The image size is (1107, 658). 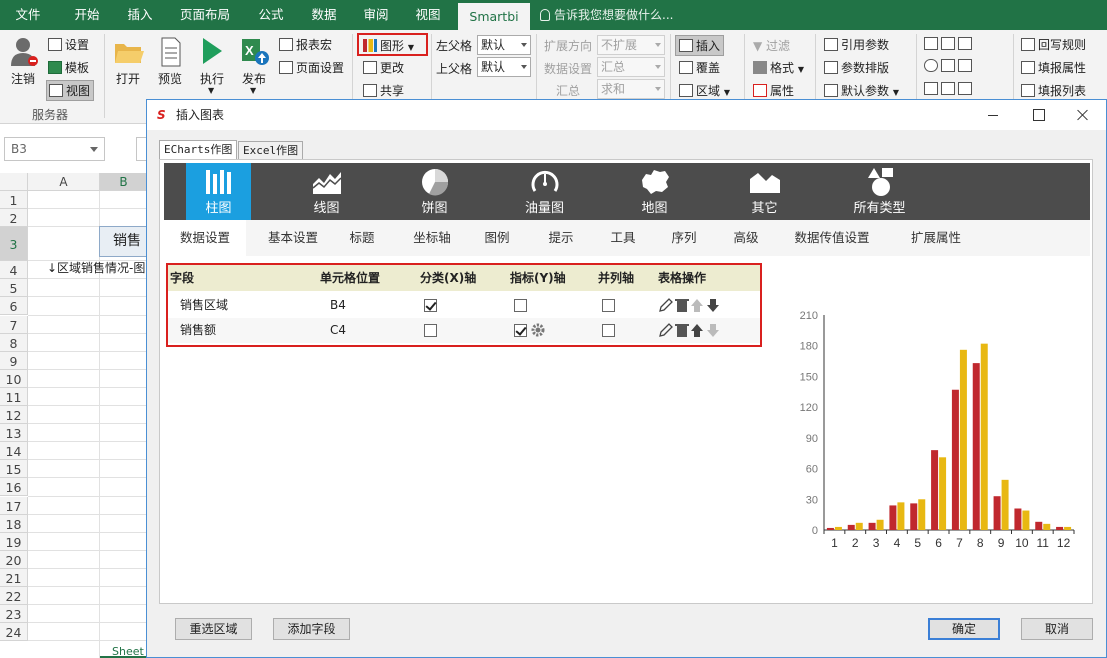 What do you see at coordinates (89, 268) in the screenshot?
I see `cell-a4: ↓区域销售情况-图` at bounding box center [89, 268].